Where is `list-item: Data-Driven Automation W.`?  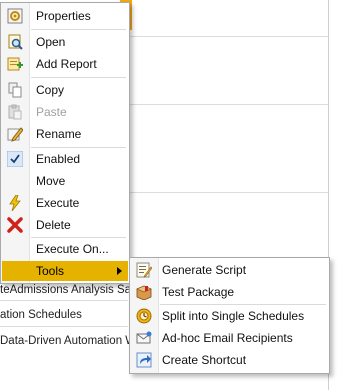
list-item: Data-Driven Automation W. is located at coordinates (69, 341).